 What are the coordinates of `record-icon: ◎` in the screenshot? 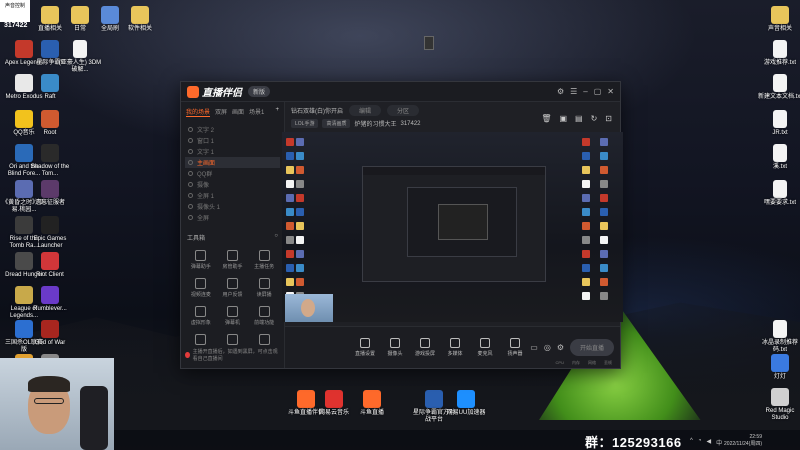 It's located at (547, 347).